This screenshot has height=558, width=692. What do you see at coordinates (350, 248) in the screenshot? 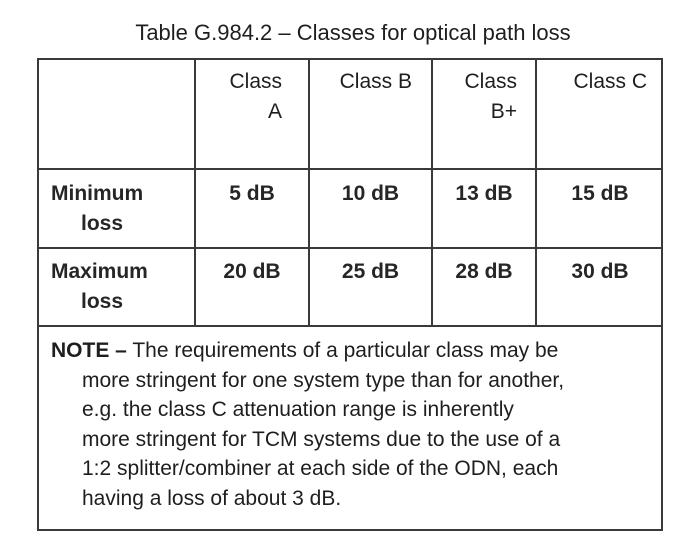
I see `row-divider` at bounding box center [350, 248].